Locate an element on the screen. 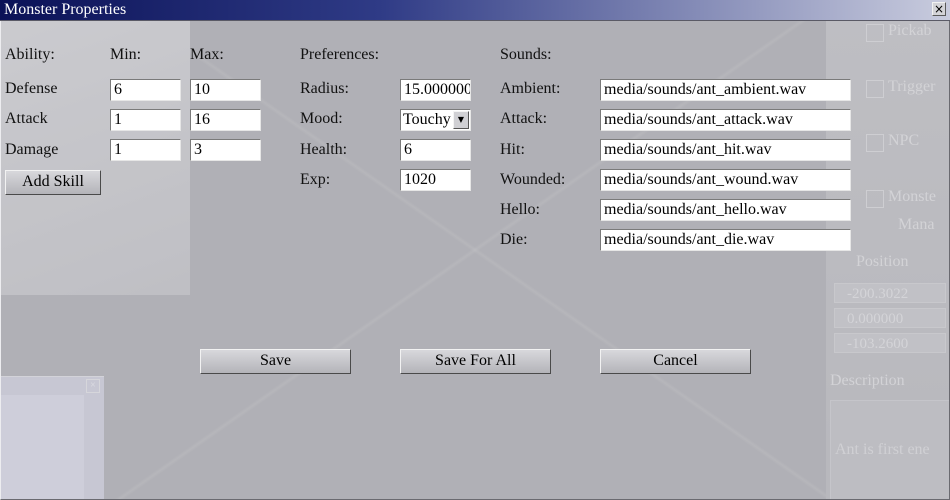 This screenshot has width=950, height=500. defense-label: Defense is located at coordinates (31, 88).